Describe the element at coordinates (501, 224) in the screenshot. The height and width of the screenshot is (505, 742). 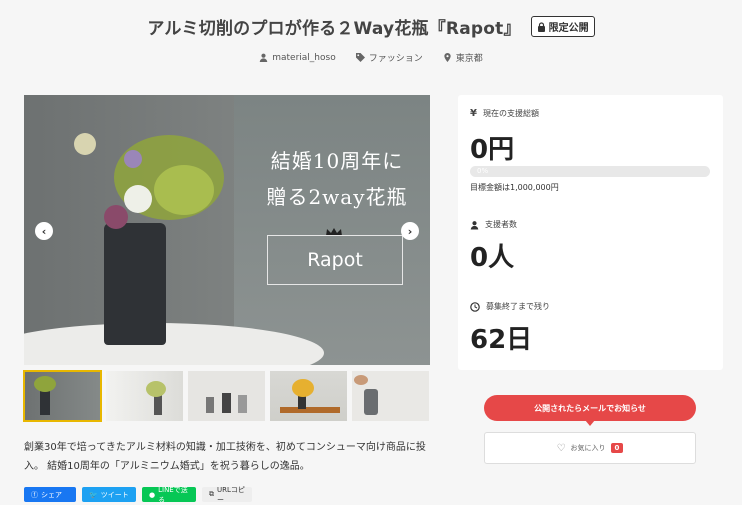
I see `backers-label: 支援者数` at that location.